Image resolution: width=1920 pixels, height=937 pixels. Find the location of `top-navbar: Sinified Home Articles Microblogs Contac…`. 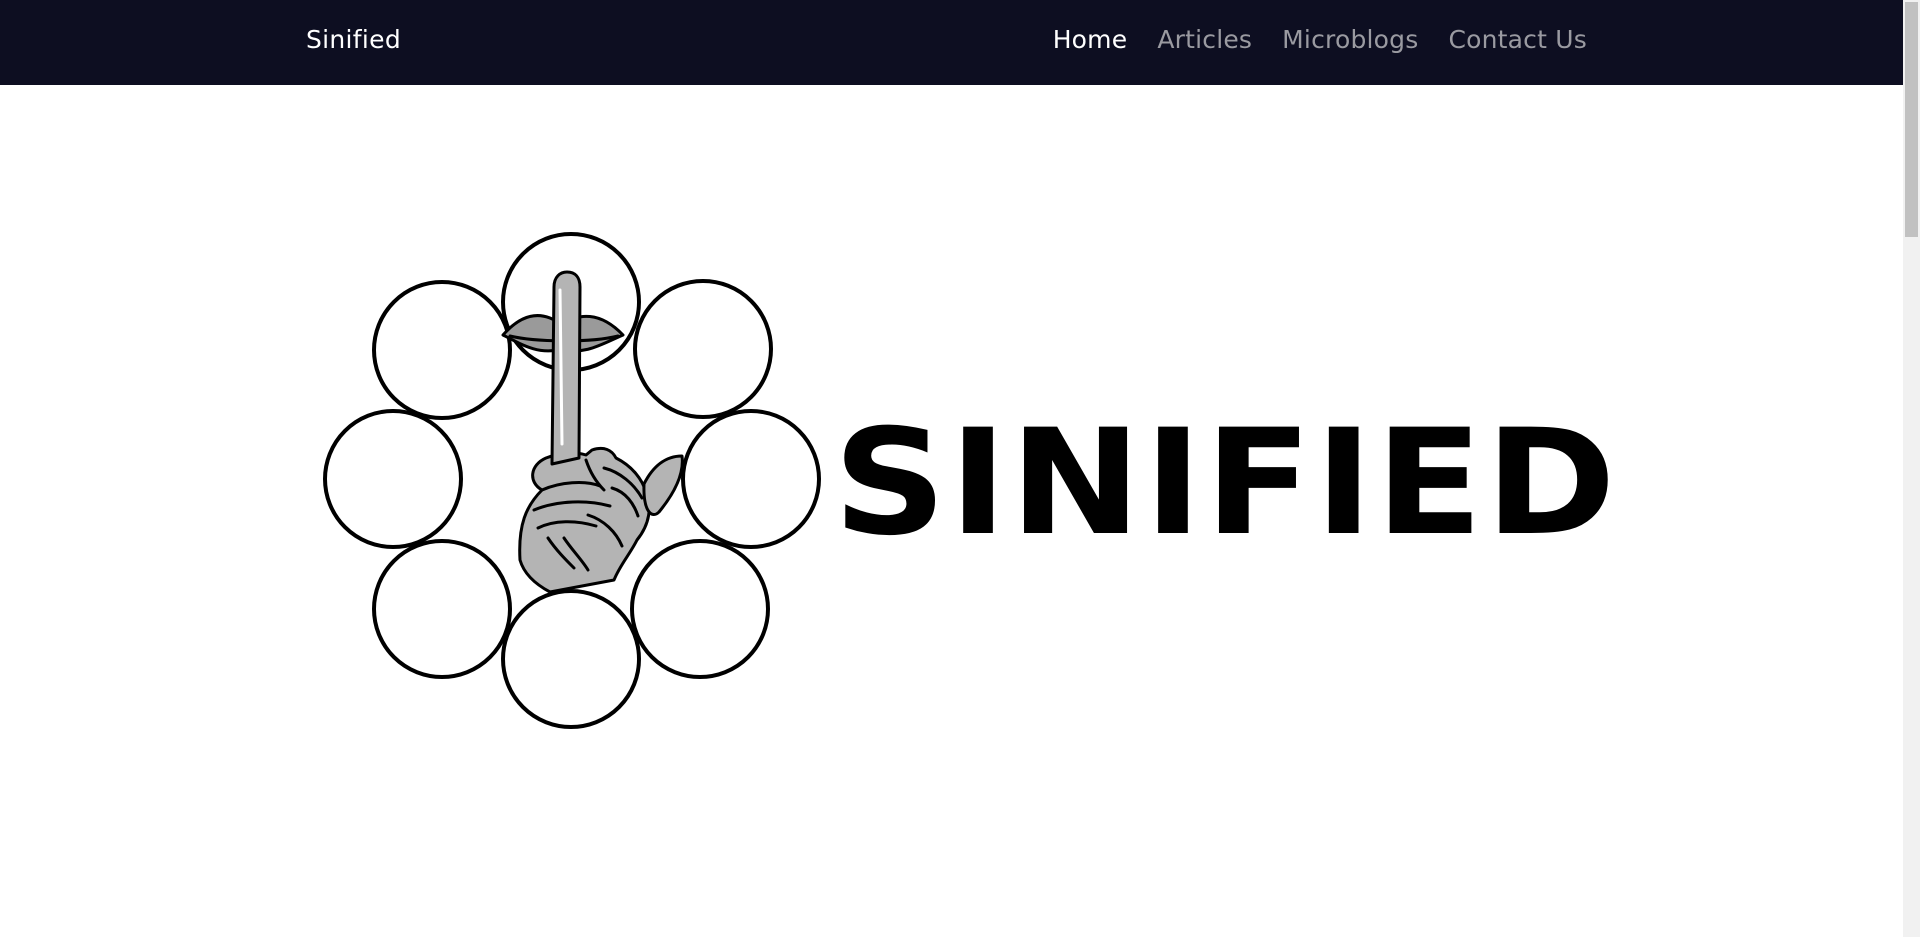

top-navbar: Sinified Home Articles Microblogs Contac… is located at coordinates (951, 42).